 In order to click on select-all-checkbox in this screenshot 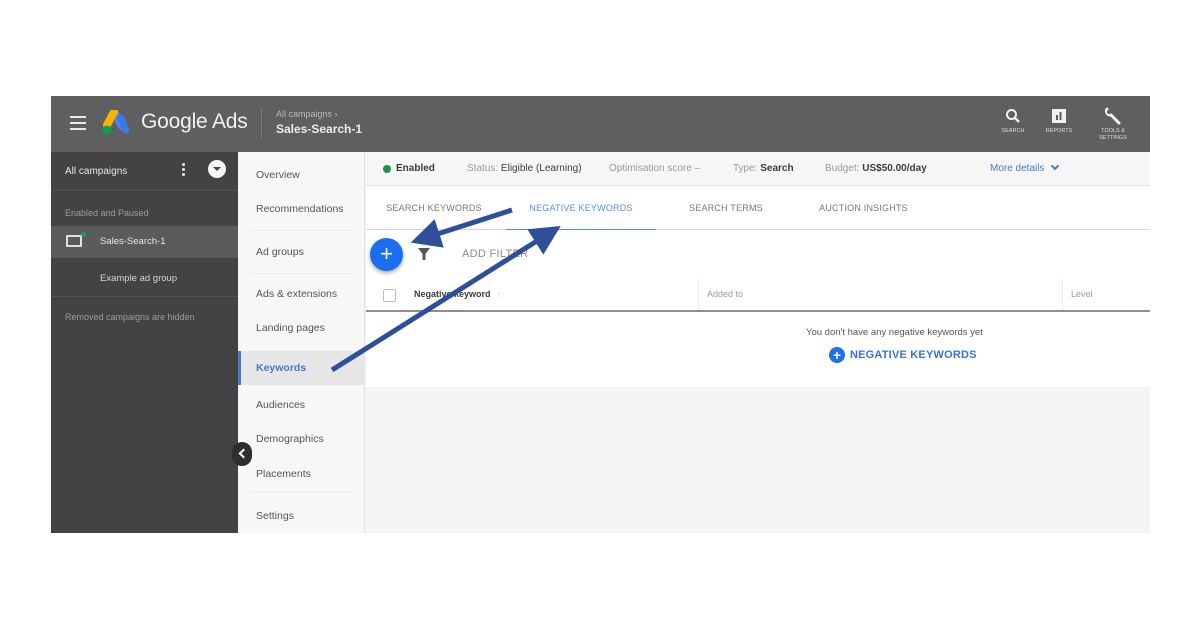, I will do `click(389, 295)`.